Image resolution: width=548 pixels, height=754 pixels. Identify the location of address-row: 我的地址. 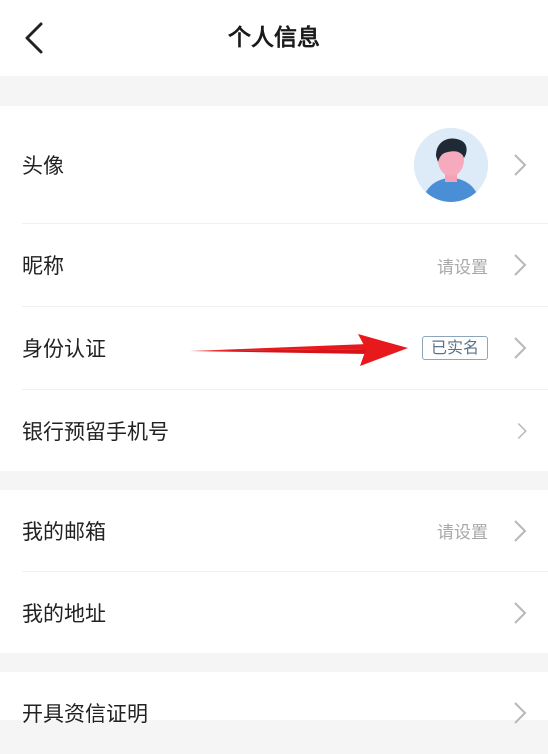
(274, 612).